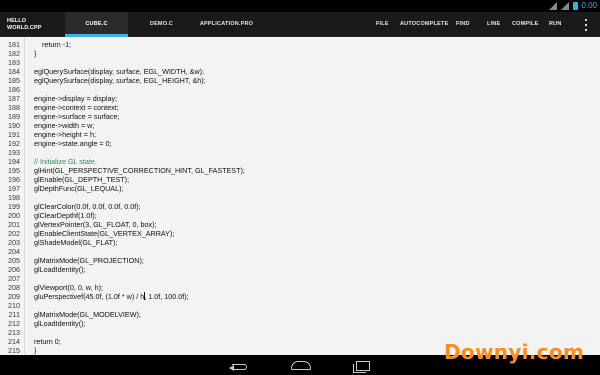 The width and height of the screenshot is (600, 375). What do you see at coordinates (14, 71) in the screenshot?
I see `line-number: 184` at bounding box center [14, 71].